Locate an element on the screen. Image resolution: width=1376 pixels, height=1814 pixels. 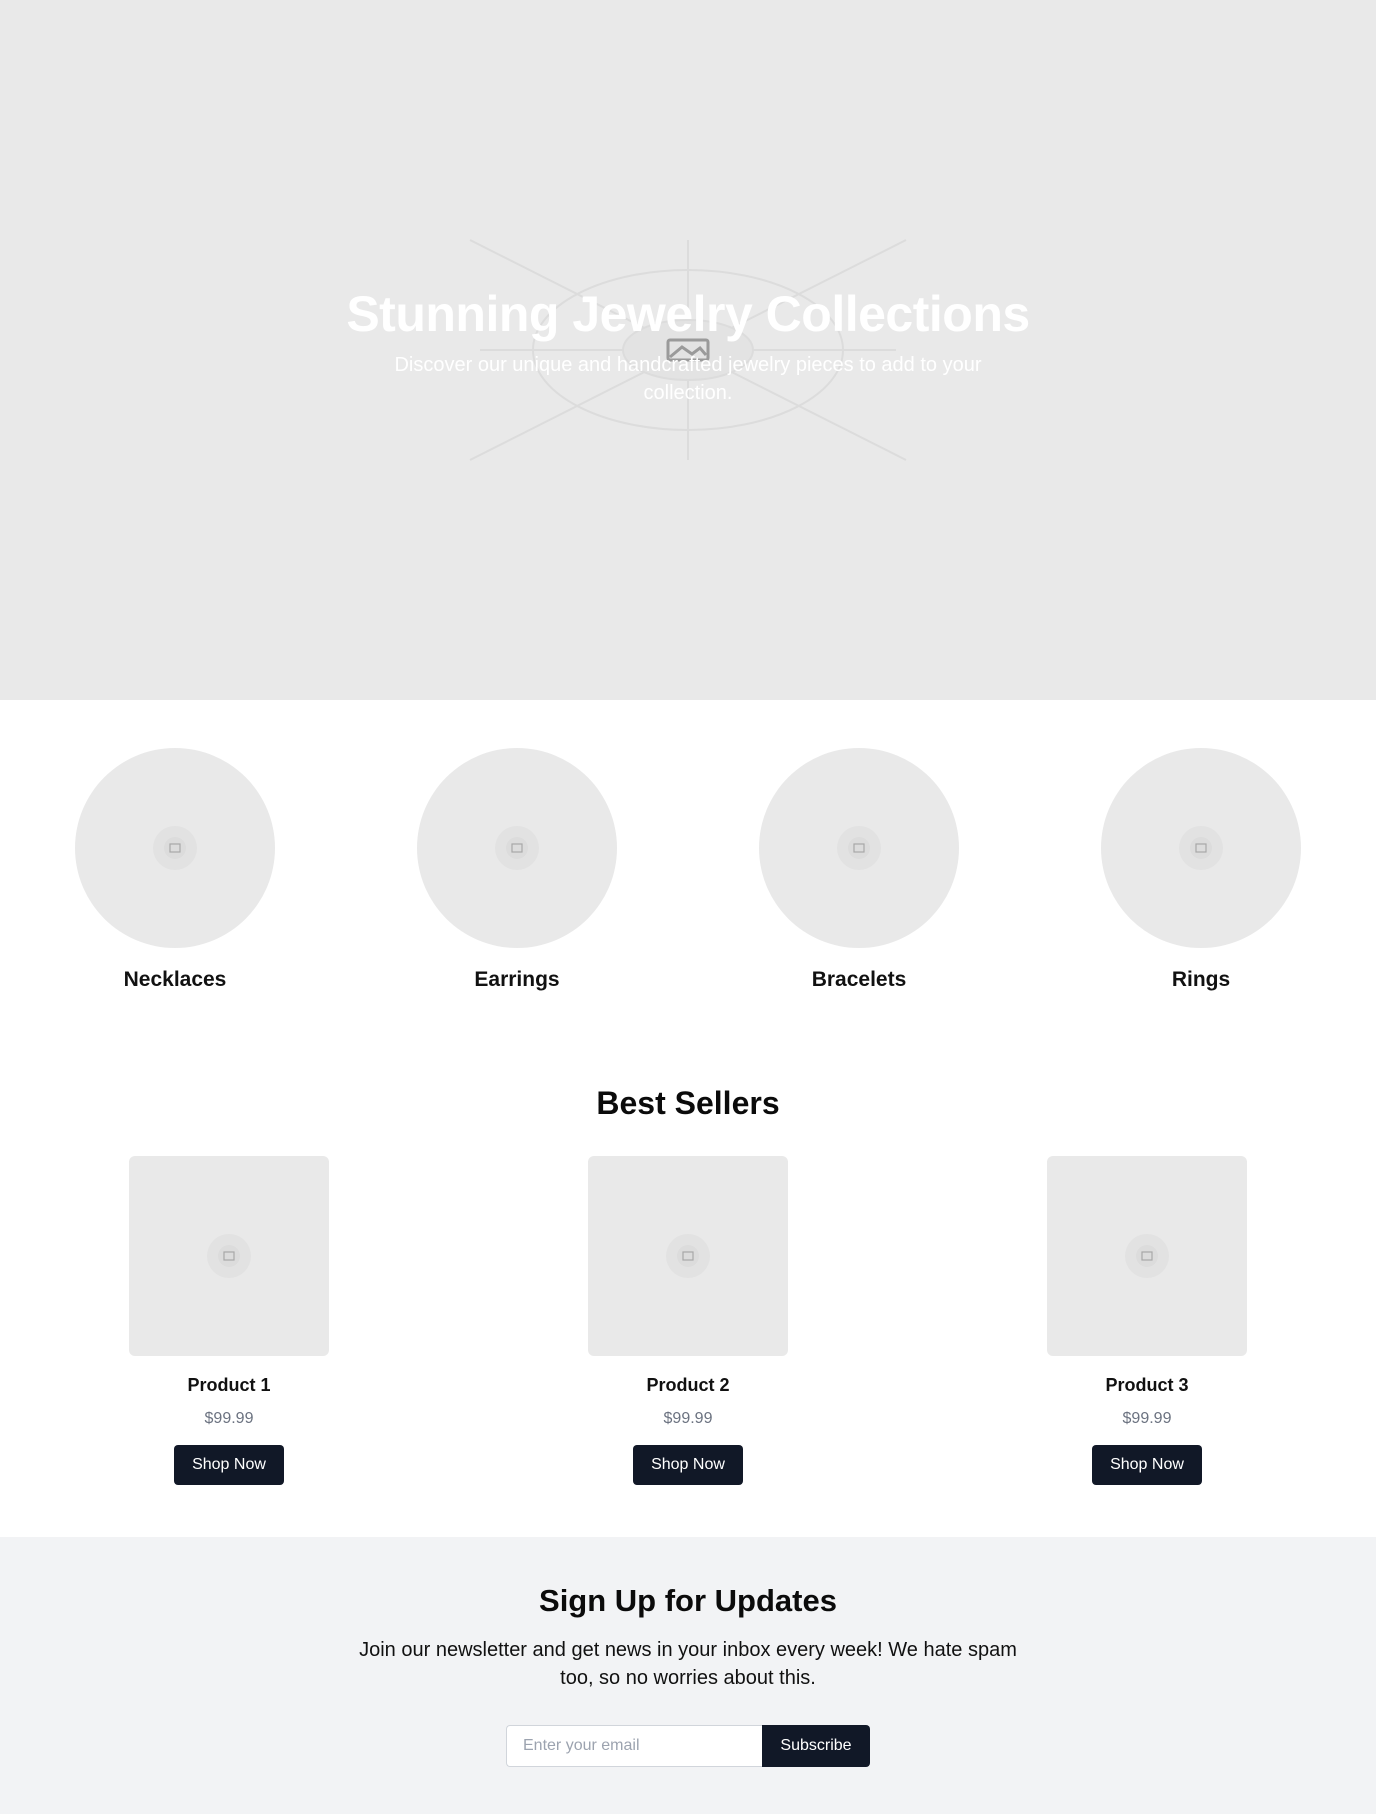
product-card: Product 1 $99.99 Shop Now is located at coordinates (229, 1320).